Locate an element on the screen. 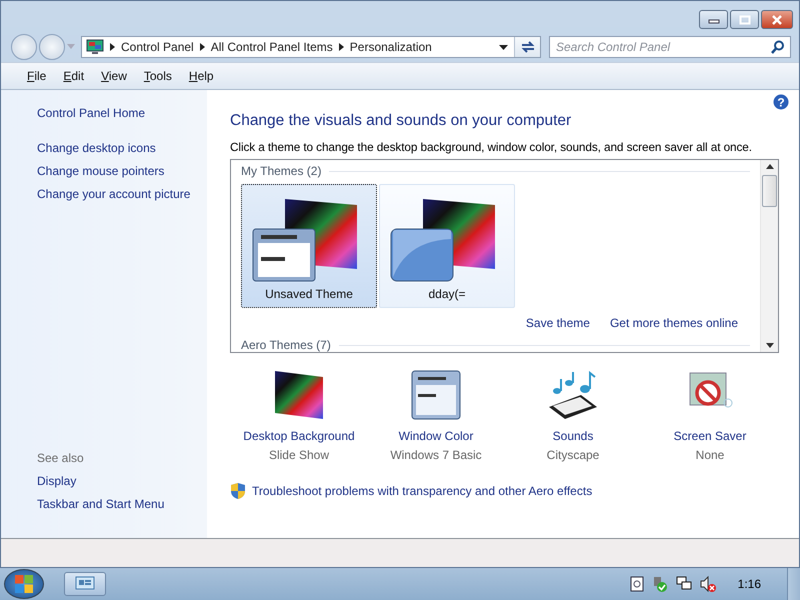  setting-link: Screen Saver is located at coordinates (710, 436).